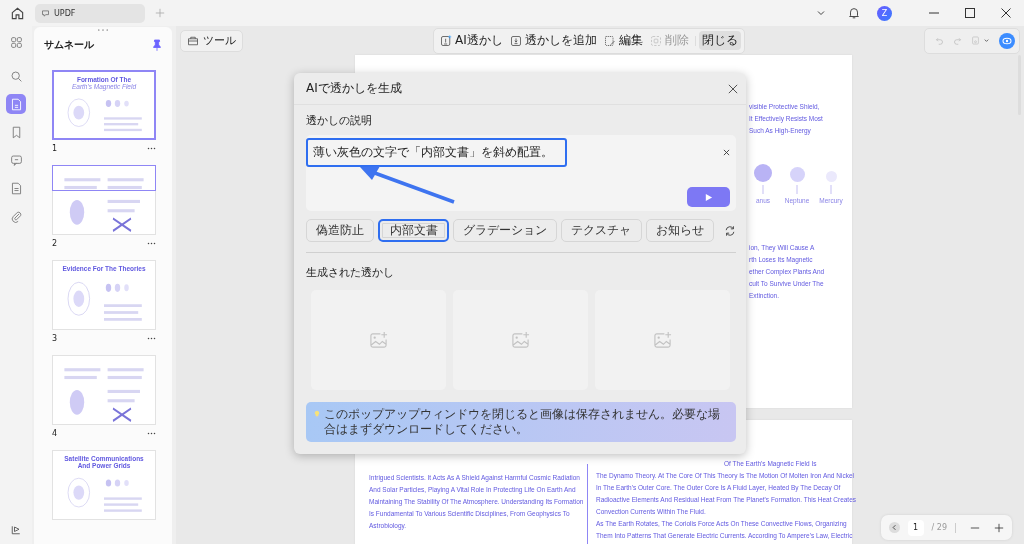 This screenshot has height=544, width=1024. I want to click on toolbar-button: 透かしを追加, so click(553, 40).